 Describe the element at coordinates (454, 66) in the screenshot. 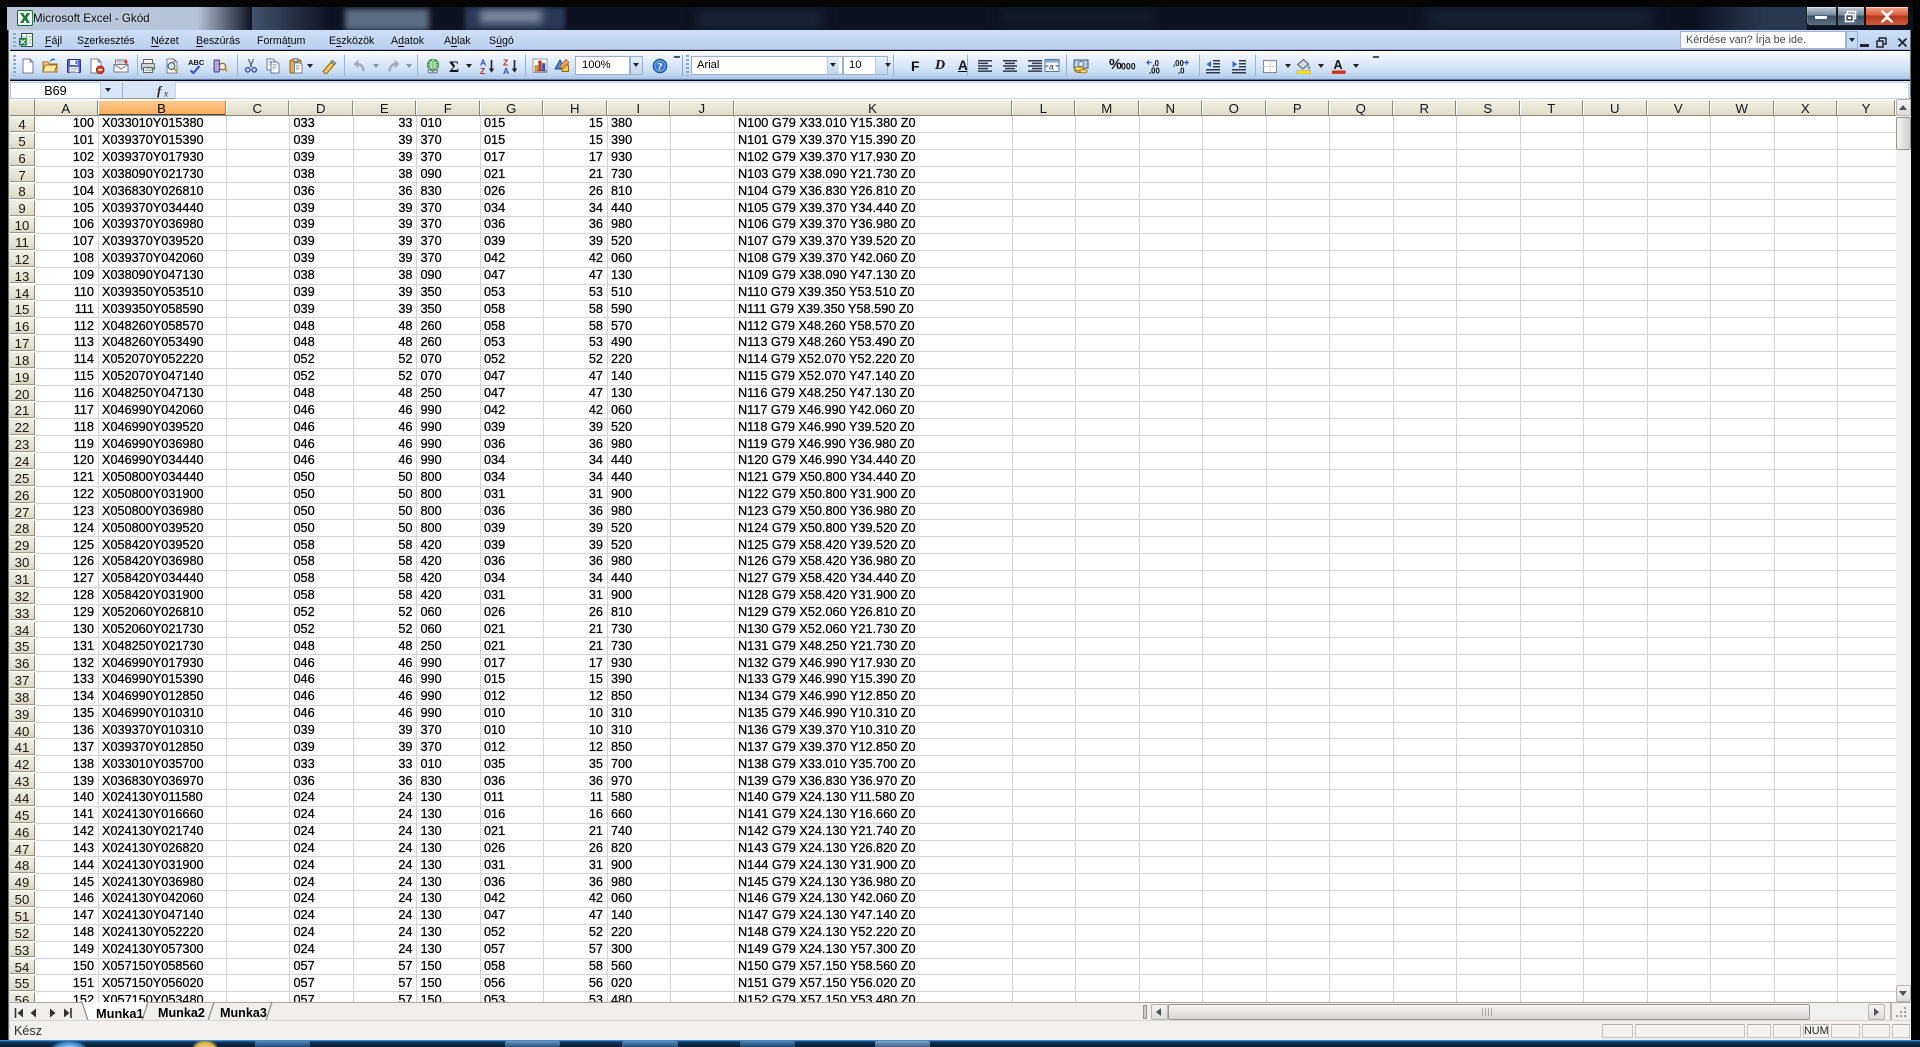

I see `svg-text: Σ` at that location.